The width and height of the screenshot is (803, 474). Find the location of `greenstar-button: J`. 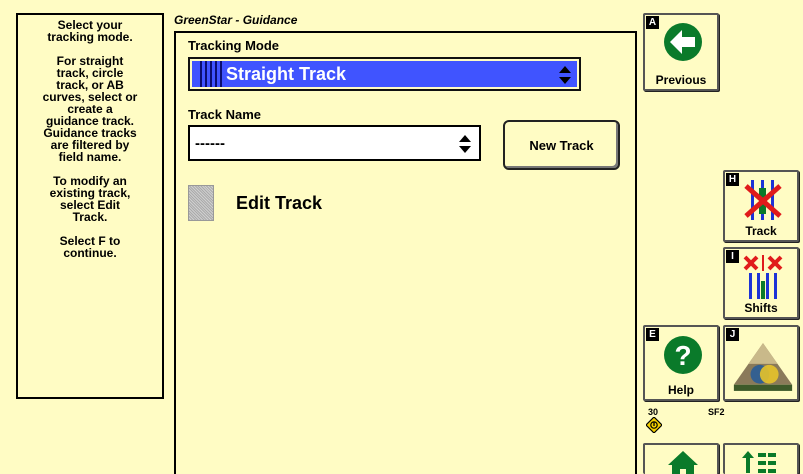

greenstar-button: J is located at coordinates (761, 363).